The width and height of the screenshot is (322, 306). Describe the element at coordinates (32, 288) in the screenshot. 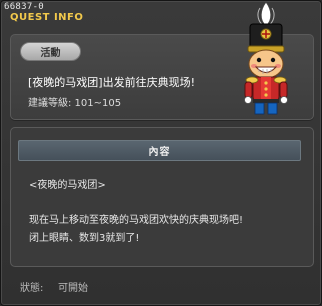

I see `status-label: 狀態:` at that location.